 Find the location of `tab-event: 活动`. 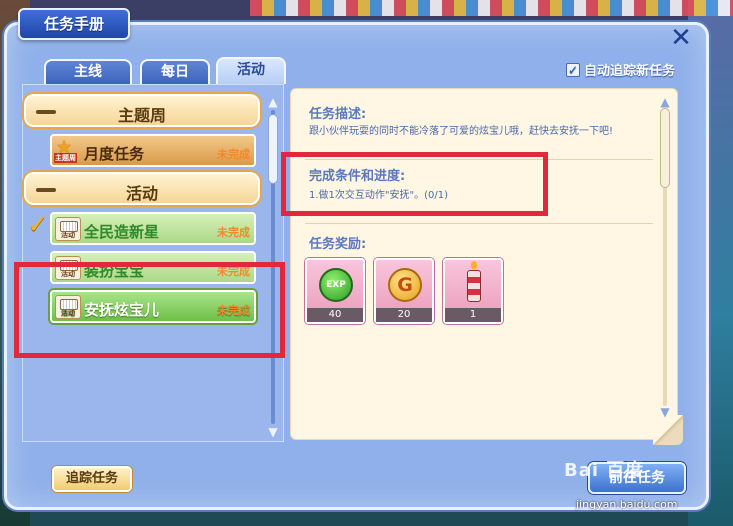

tab-event: 活动 is located at coordinates (251, 70).